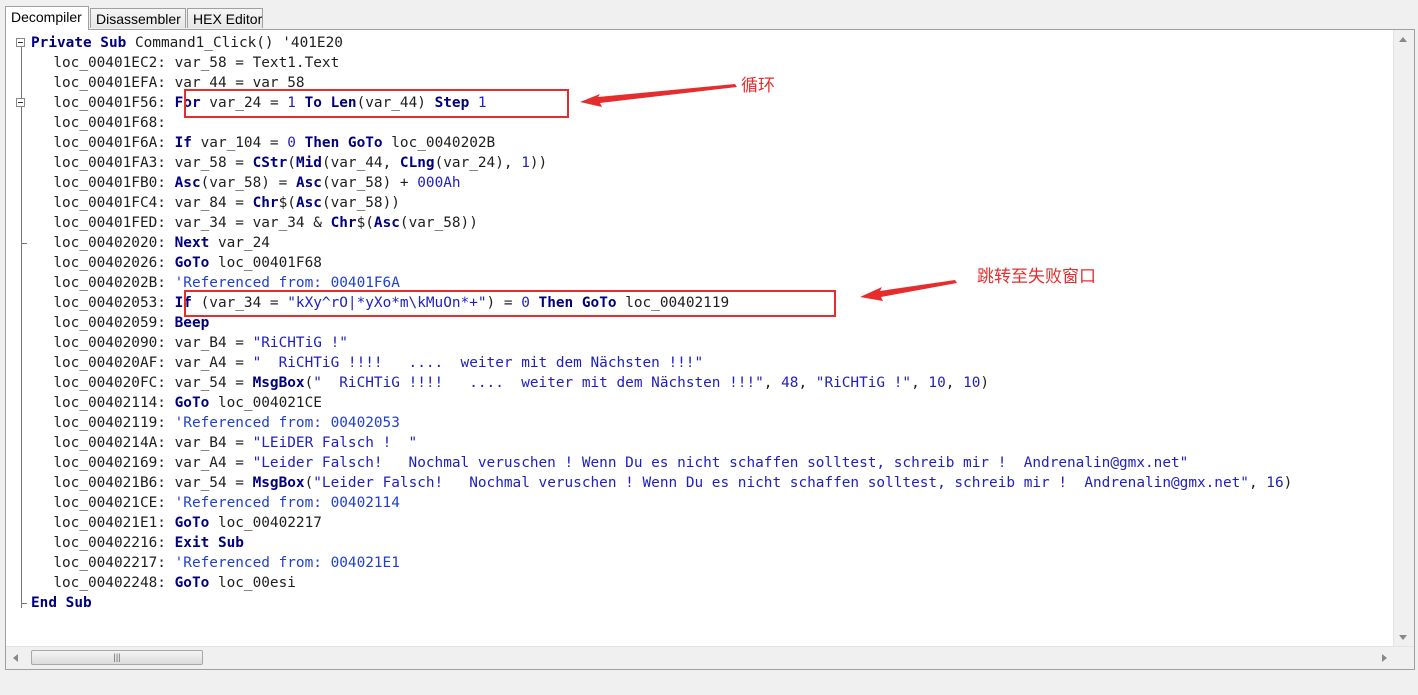  What do you see at coordinates (658, 95) in the screenshot?
I see `loop-arrow-icon` at bounding box center [658, 95].